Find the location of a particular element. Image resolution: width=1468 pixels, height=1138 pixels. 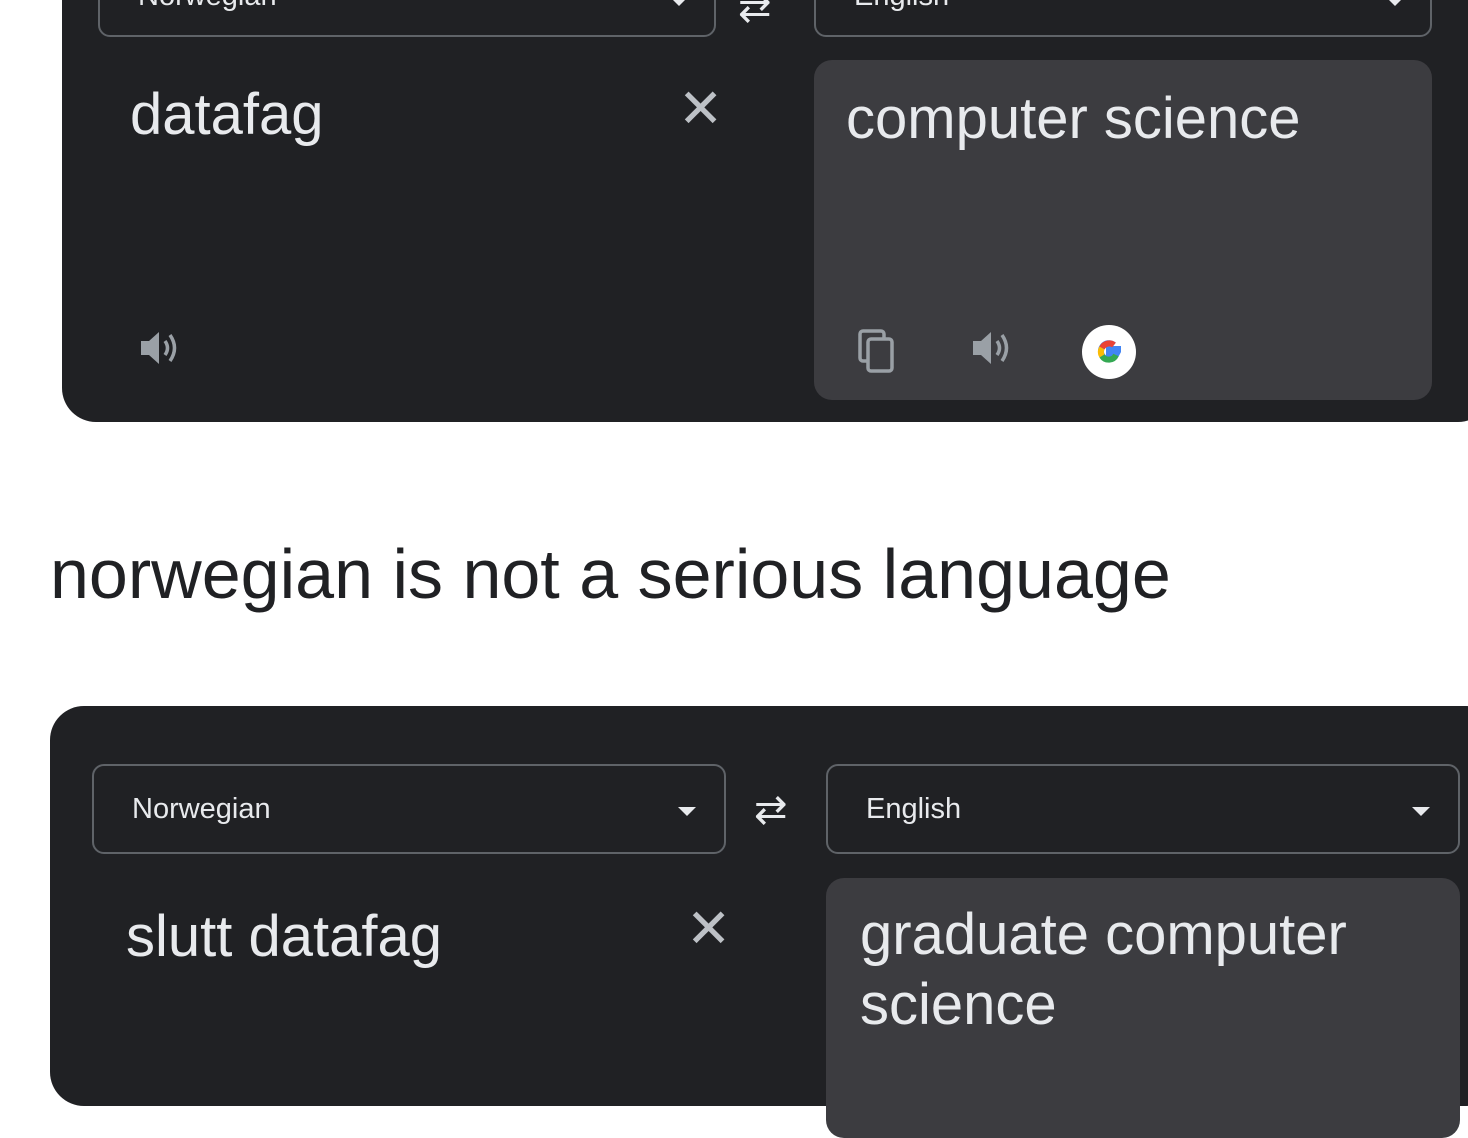

copy-icon is located at coordinates (877, 352).